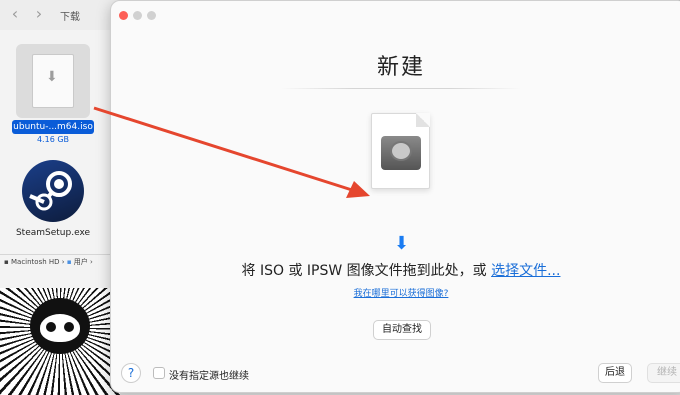 The height and width of the screenshot is (395, 680). I want to click on path-bar: ▪ Macintosh HD › ▪ 用户 ›, so click(60, 261).